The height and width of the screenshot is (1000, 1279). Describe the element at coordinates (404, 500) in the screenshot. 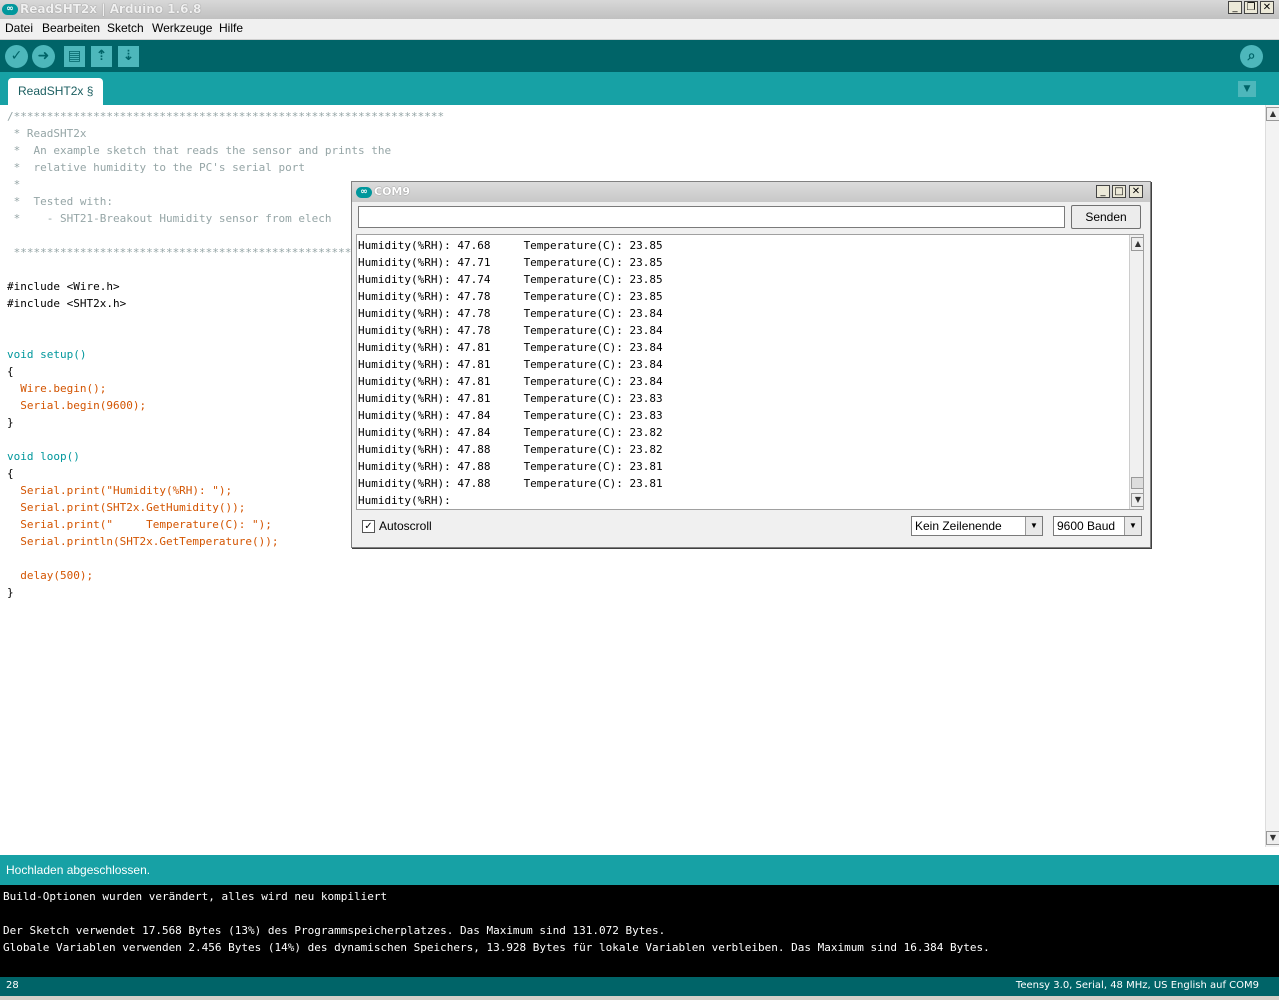

I see `serial-output-line: Humidity(%RH):` at that location.